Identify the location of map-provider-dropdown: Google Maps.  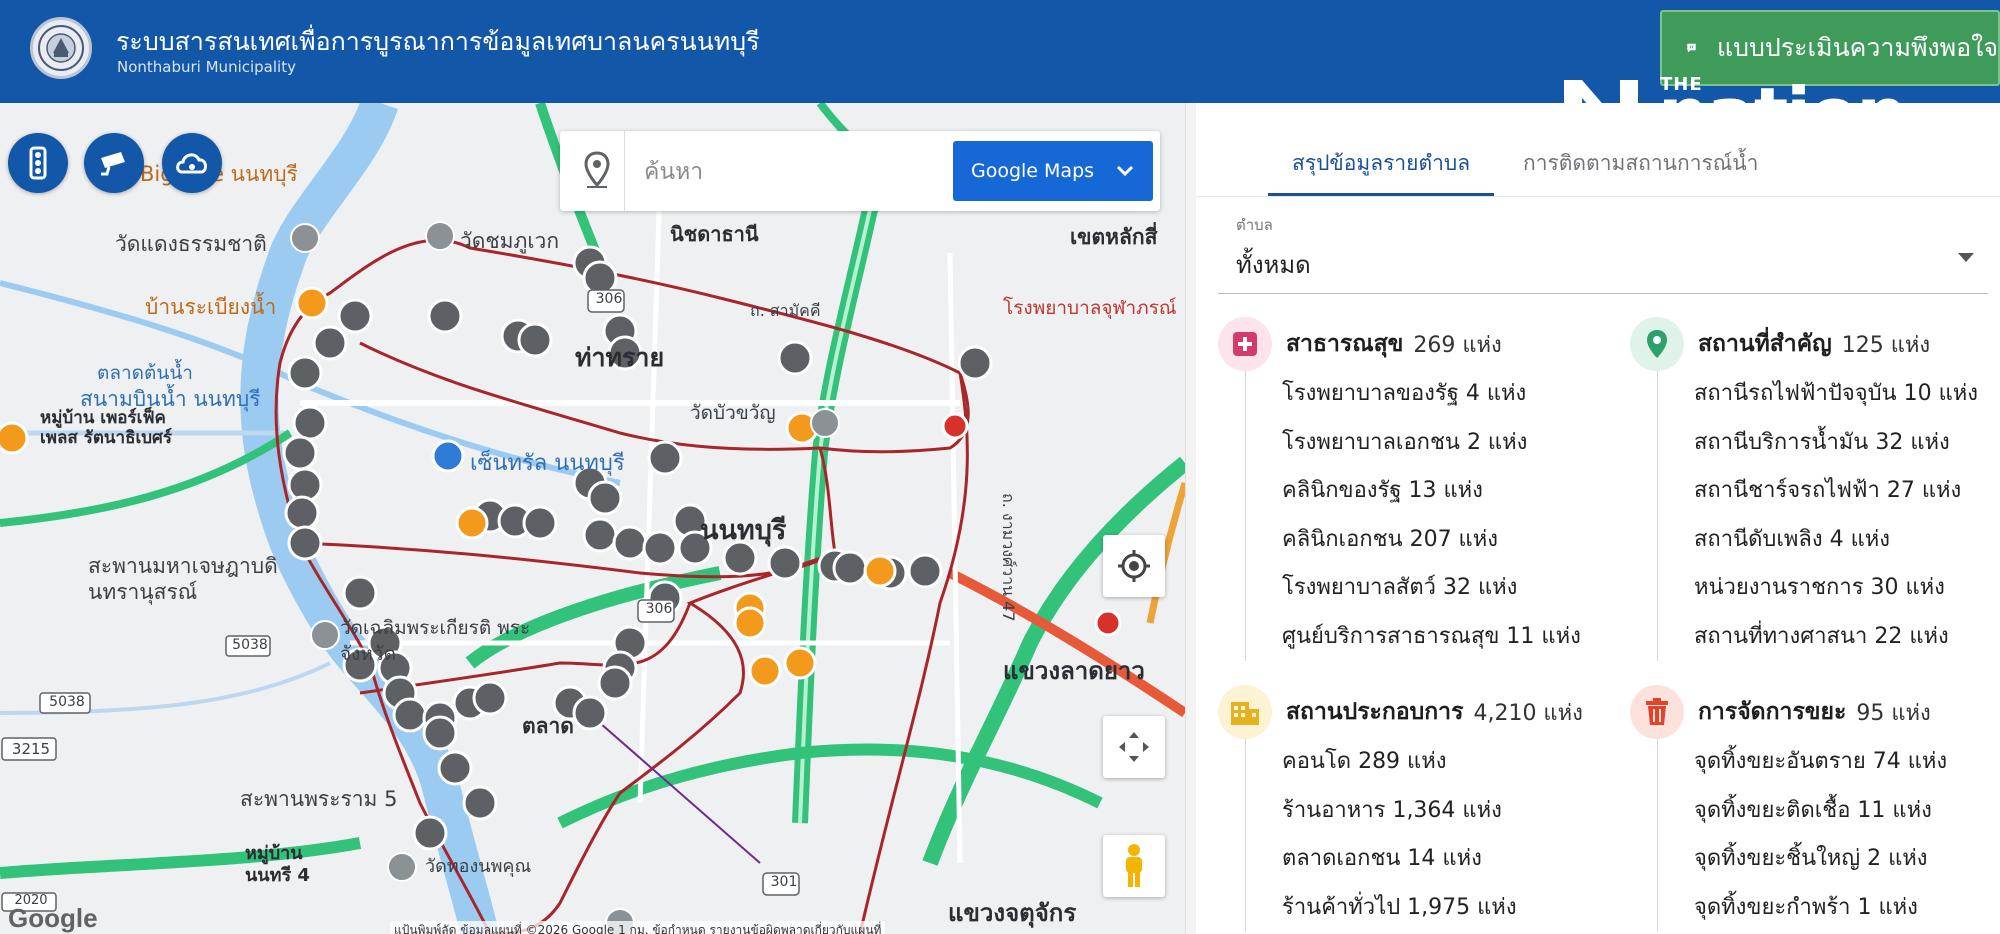
(1053, 171).